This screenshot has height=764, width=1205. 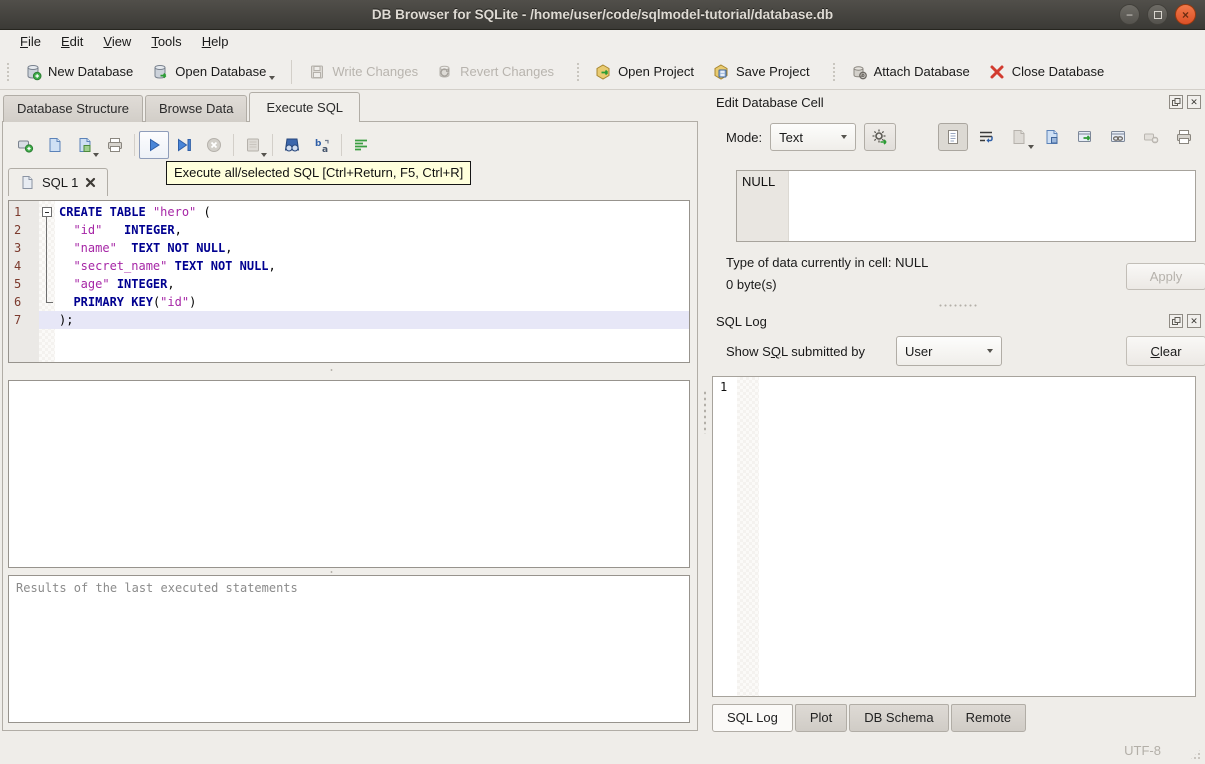 What do you see at coordinates (752, 718) in the screenshot?
I see `tab-sql-log: SQL Log` at bounding box center [752, 718].